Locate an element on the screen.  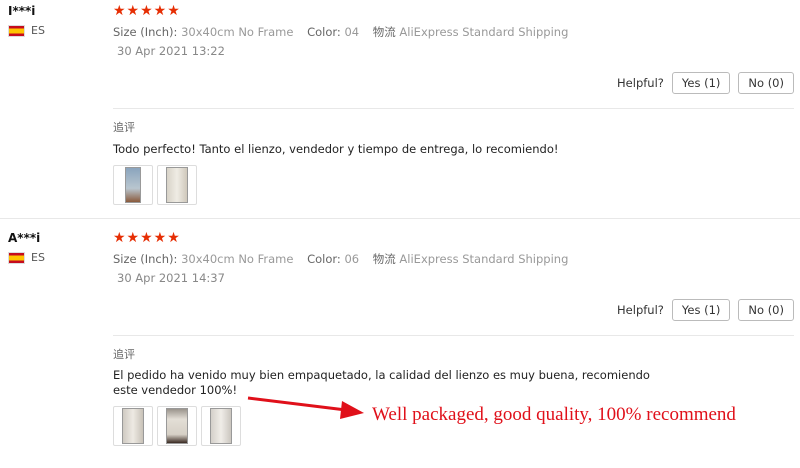
review-date: 30 Apr 2021 13:22 is located at coordinates (171, 51).